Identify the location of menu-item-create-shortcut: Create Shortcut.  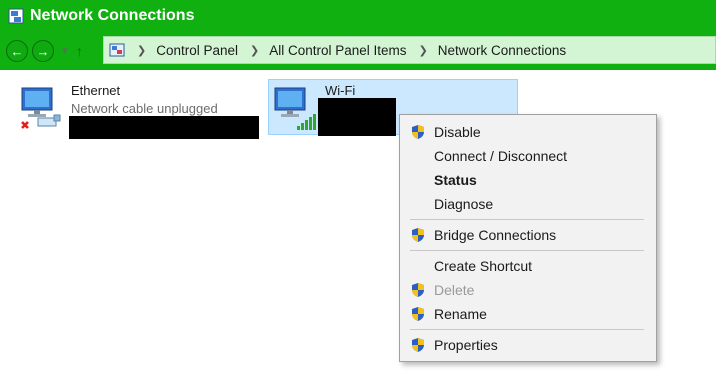
(528, 266).